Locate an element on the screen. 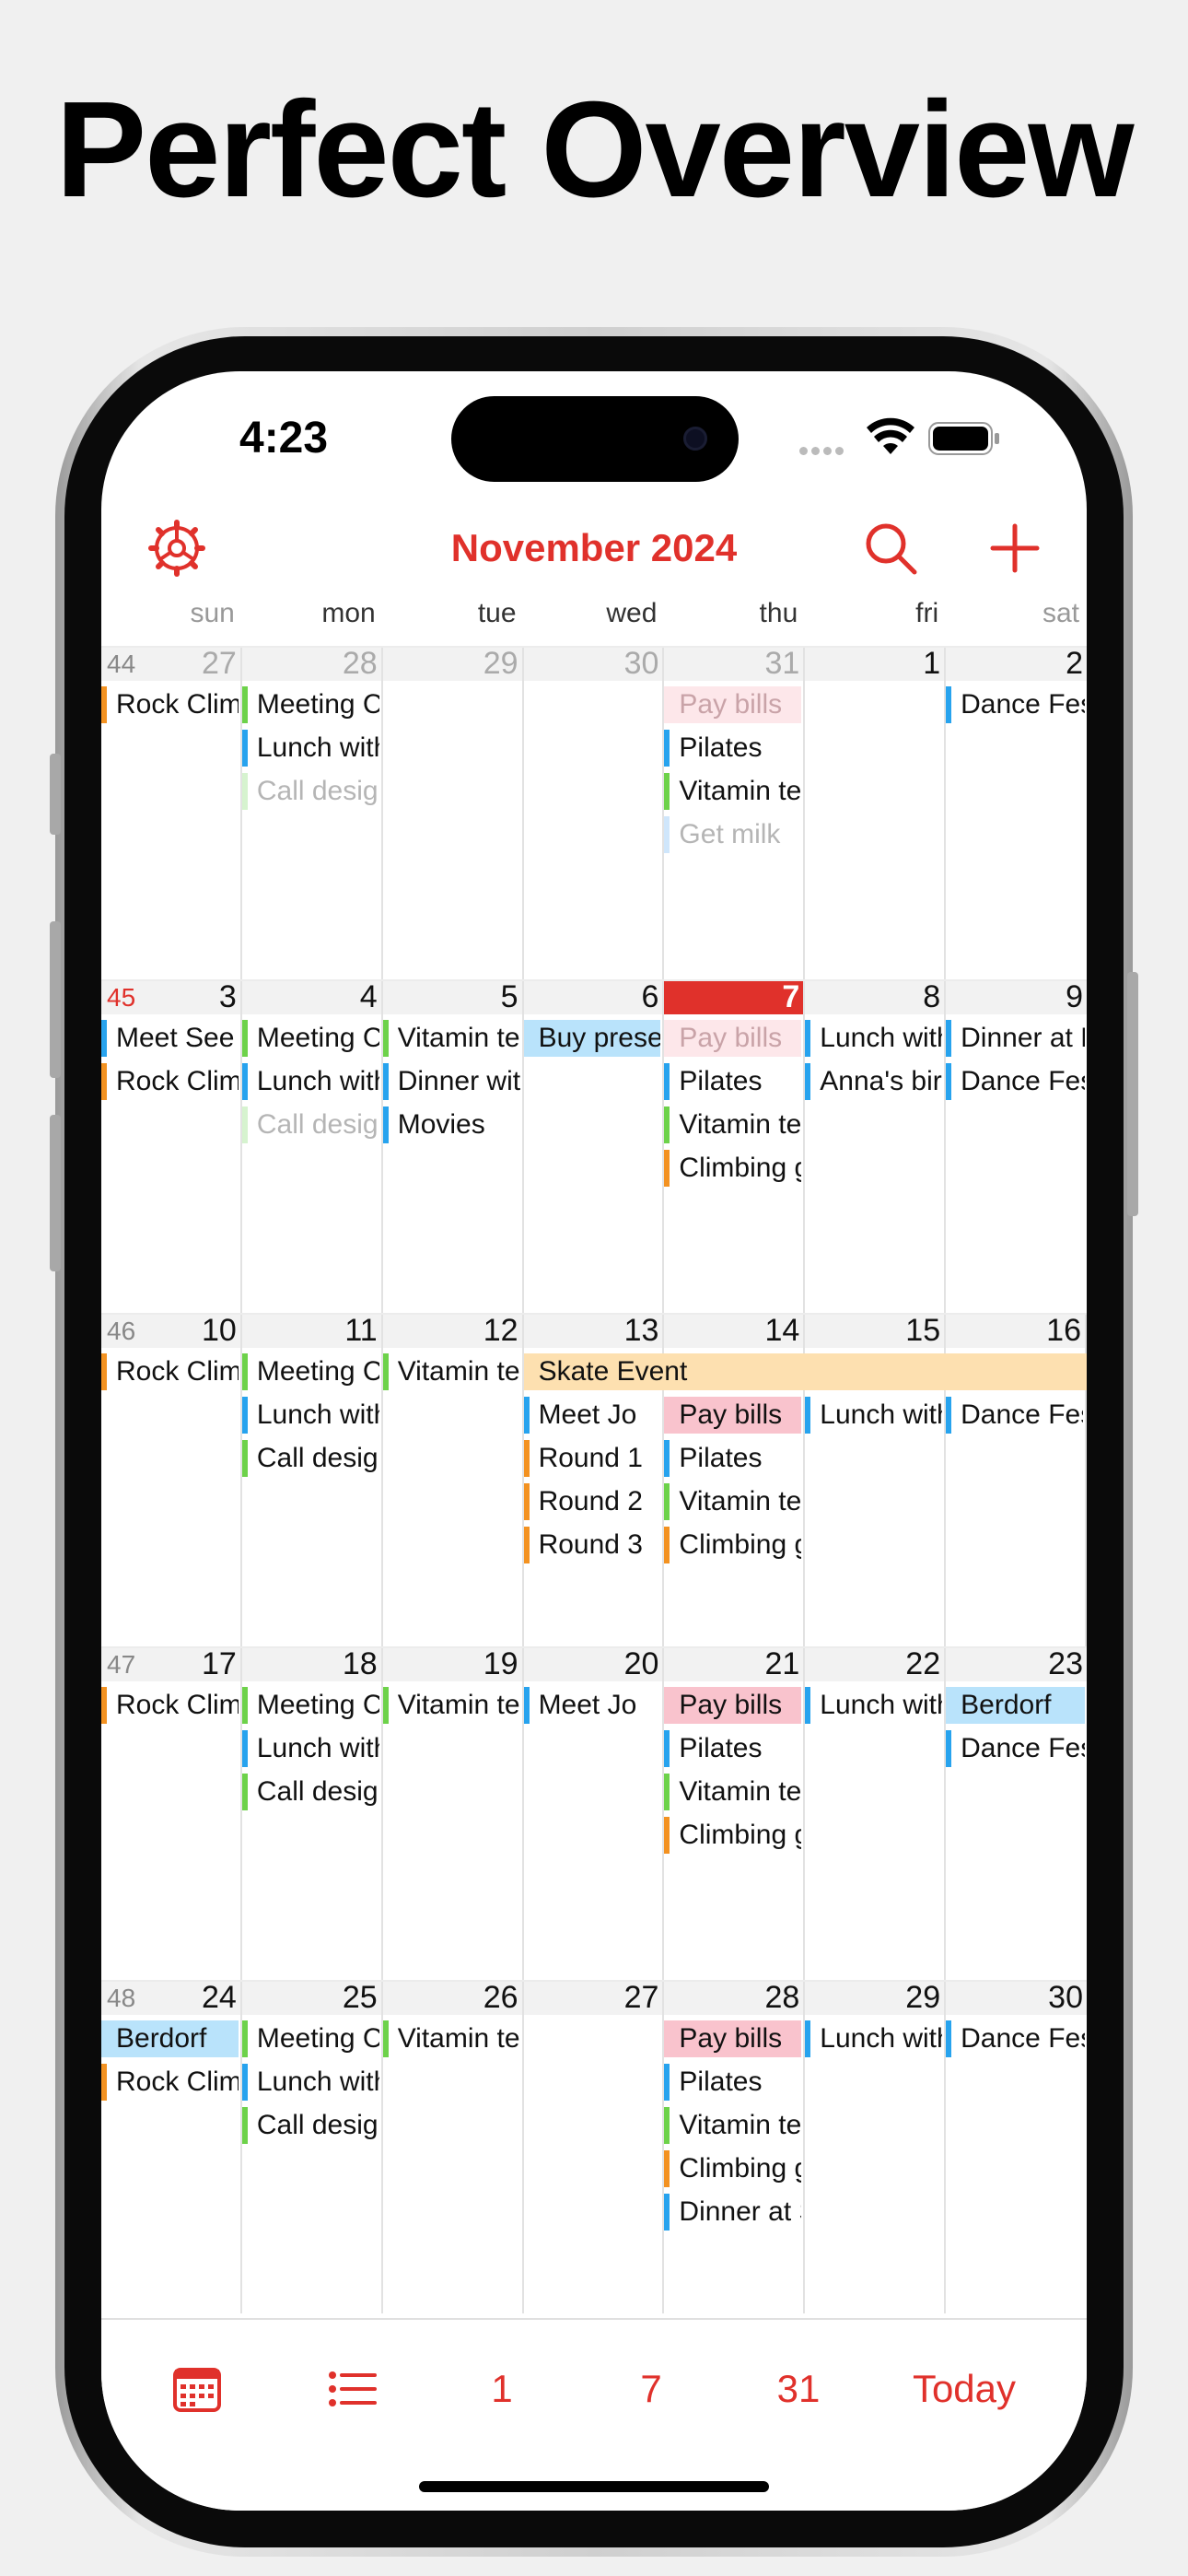 The width and height of the screenshot is (1188, 2576). day-cell: 31 Pay bills Pilates Vitamin test Get milk is located at coordinates (735, 812).